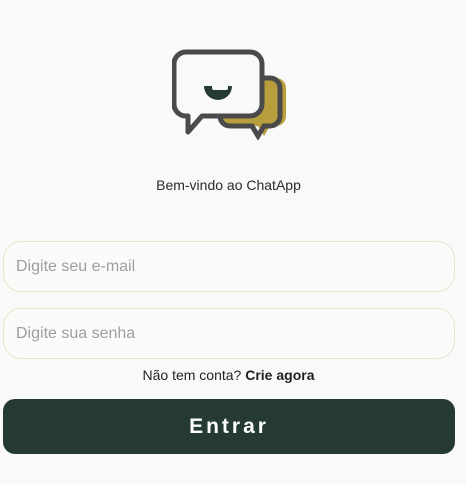 This screenshot has height=485, width=466. I want to click on login-button: Entrar, so click(229, 426).